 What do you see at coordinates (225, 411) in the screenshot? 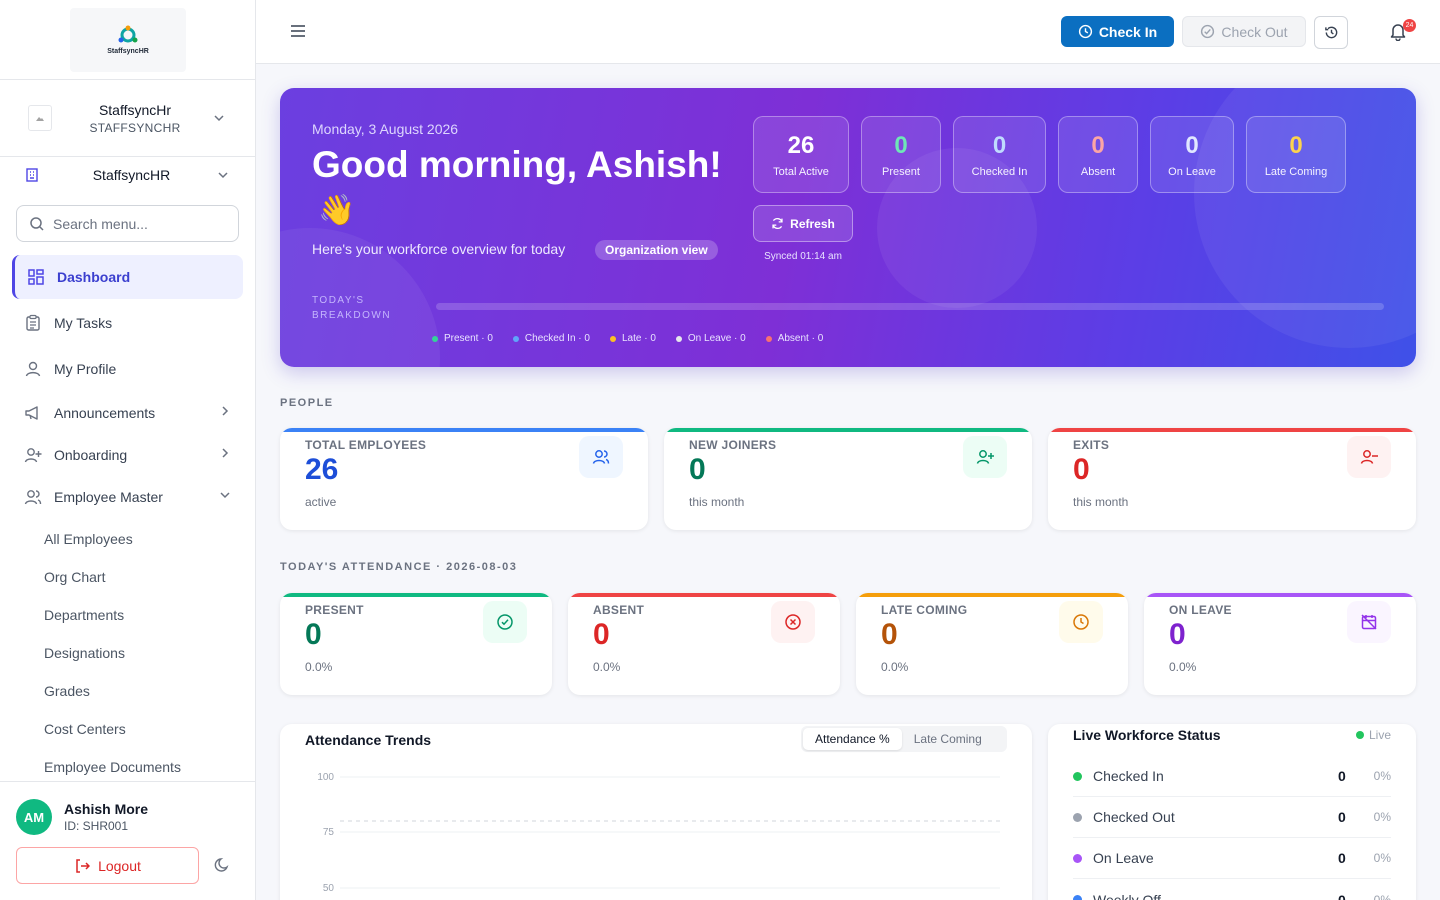
I see `chevron-right-icon` at bounding box center [225, 411].